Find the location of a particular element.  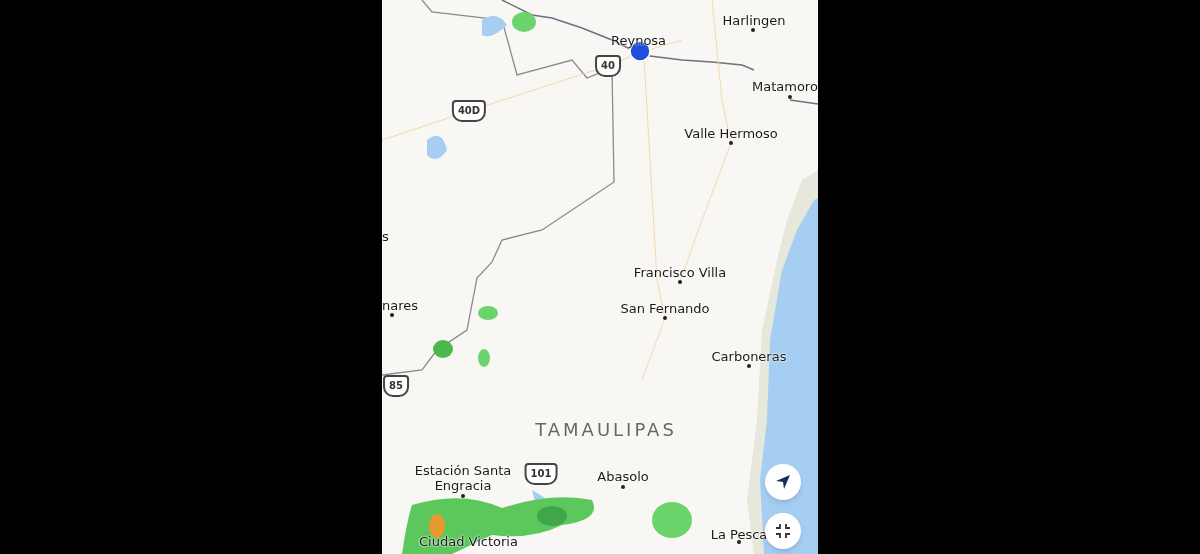

navigation-arrow-icon is located at coordinates (783, 482).